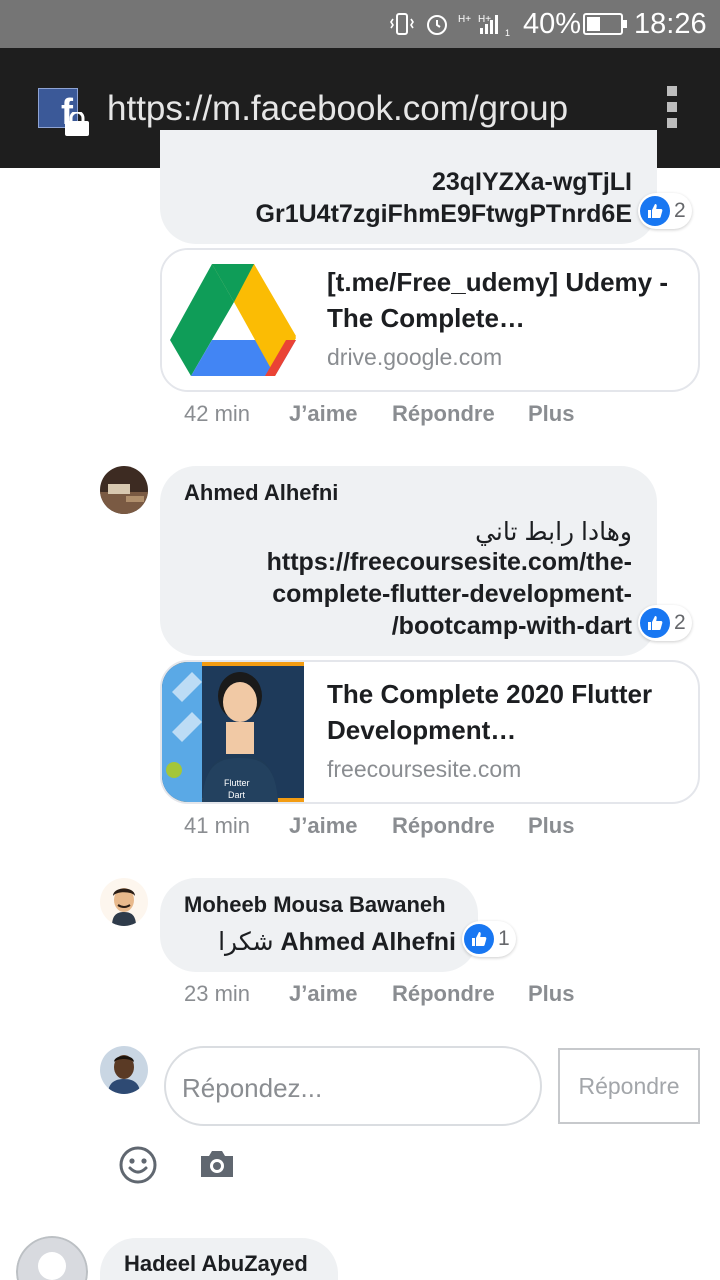  Describe the element at coordinates (261, 493) in the screenshot. I see `comment-author: Ahmed Alhefni` at that location.